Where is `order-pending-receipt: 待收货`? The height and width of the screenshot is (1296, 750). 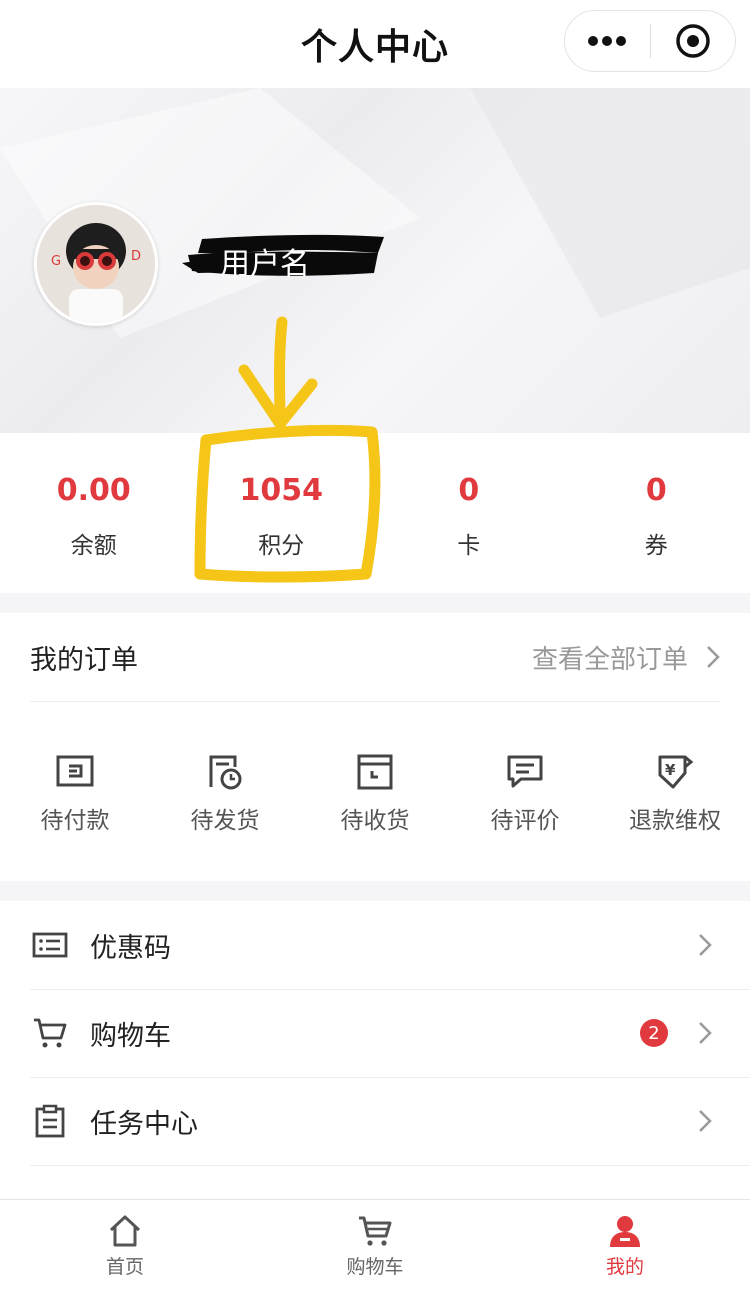 order-pending-receipt: 待收货 is located at coordinates (375, 794).